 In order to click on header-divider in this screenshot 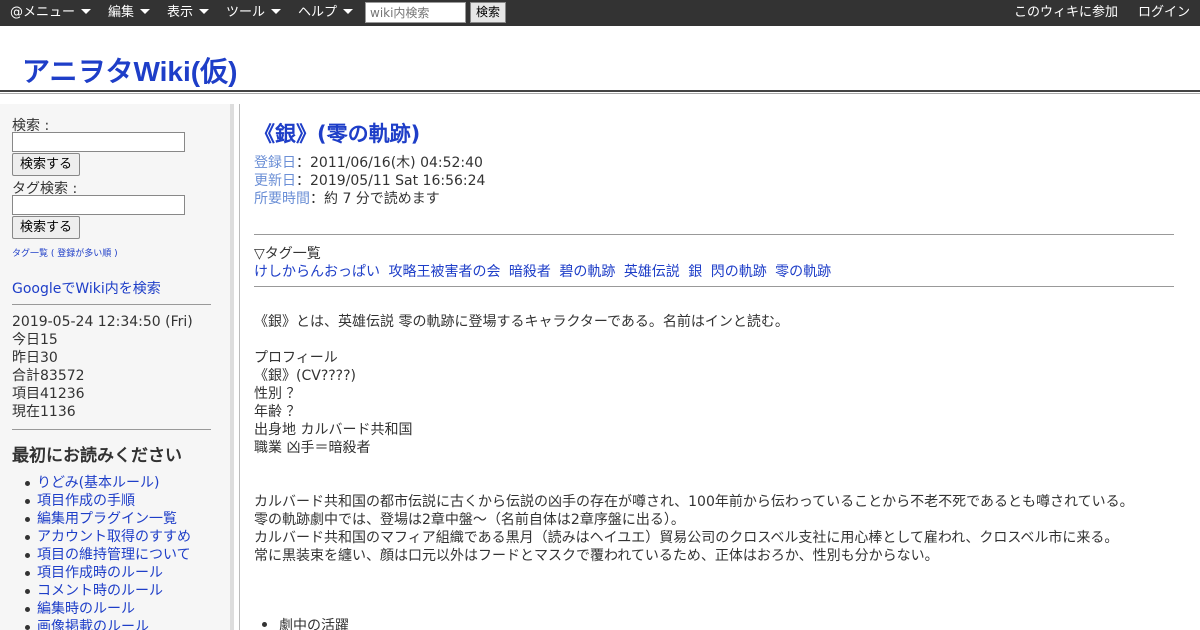, I will do `click(600, 91)`.